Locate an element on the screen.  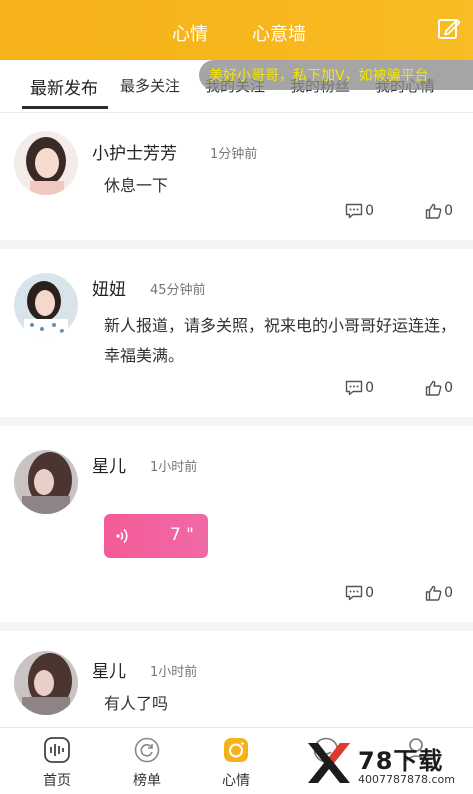
tab-wish-wall: 心意墙 is located at coordinates (279, 33).